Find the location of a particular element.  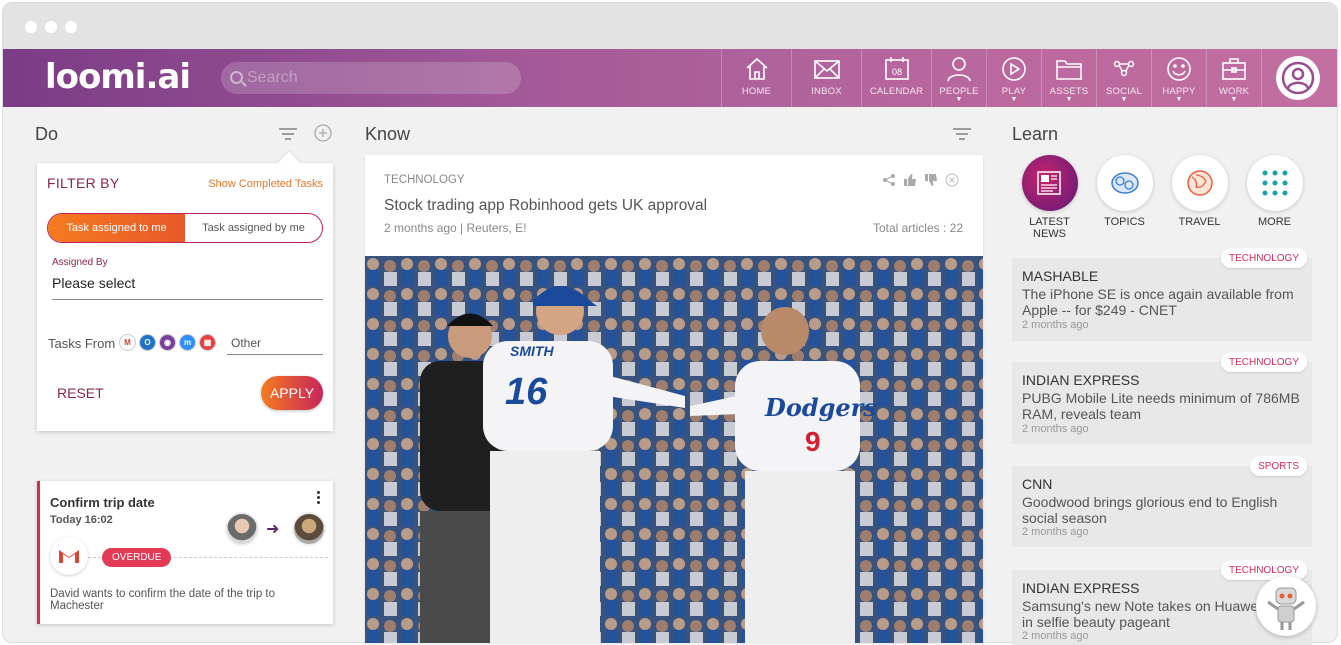

learn-latest-news: LATEST NEWS is located at coordinates (1049, 197).